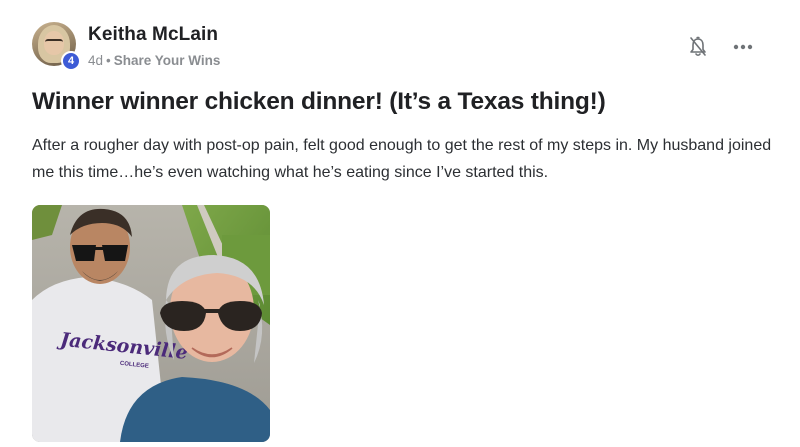 Image resolution: width=800 pixels, height=447 pixels. I want to click on post-category-link: Share Your Wins, so click(167, 60).